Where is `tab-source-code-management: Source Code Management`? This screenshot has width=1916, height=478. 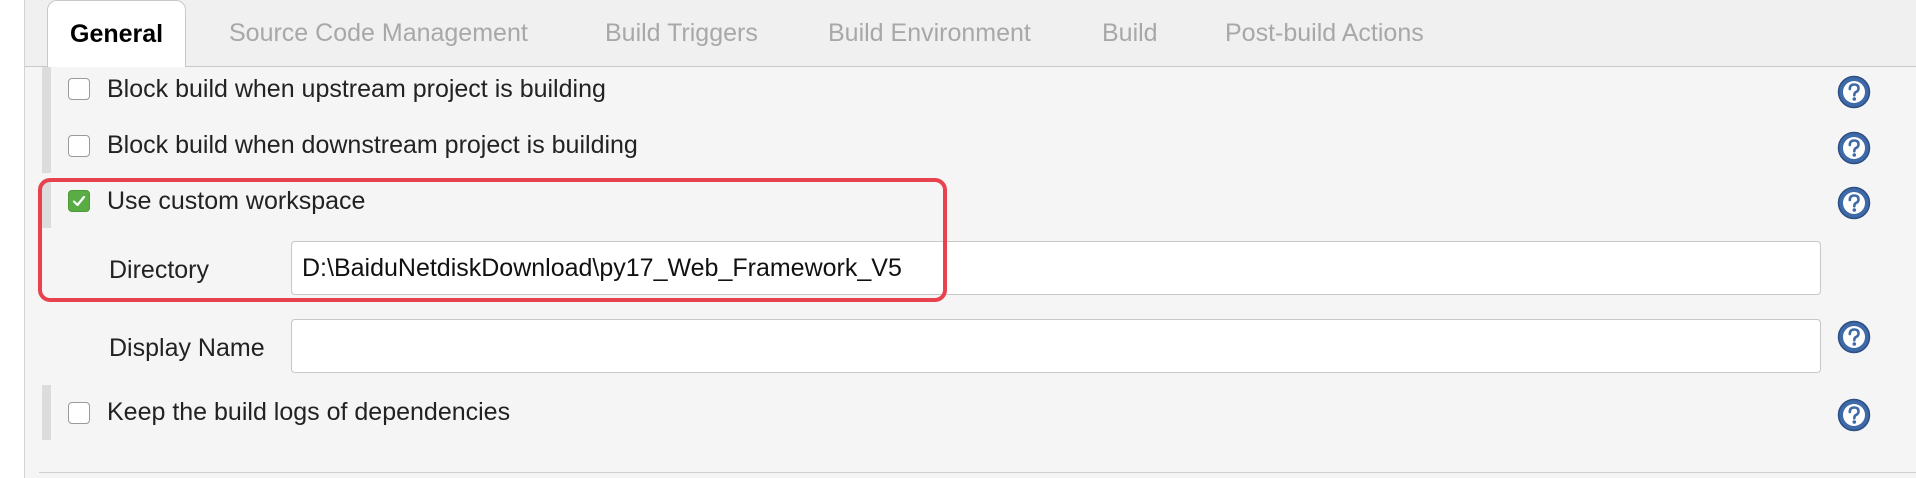 tab-source-code-management: Source Code Management is located at coordinates (378, 33).